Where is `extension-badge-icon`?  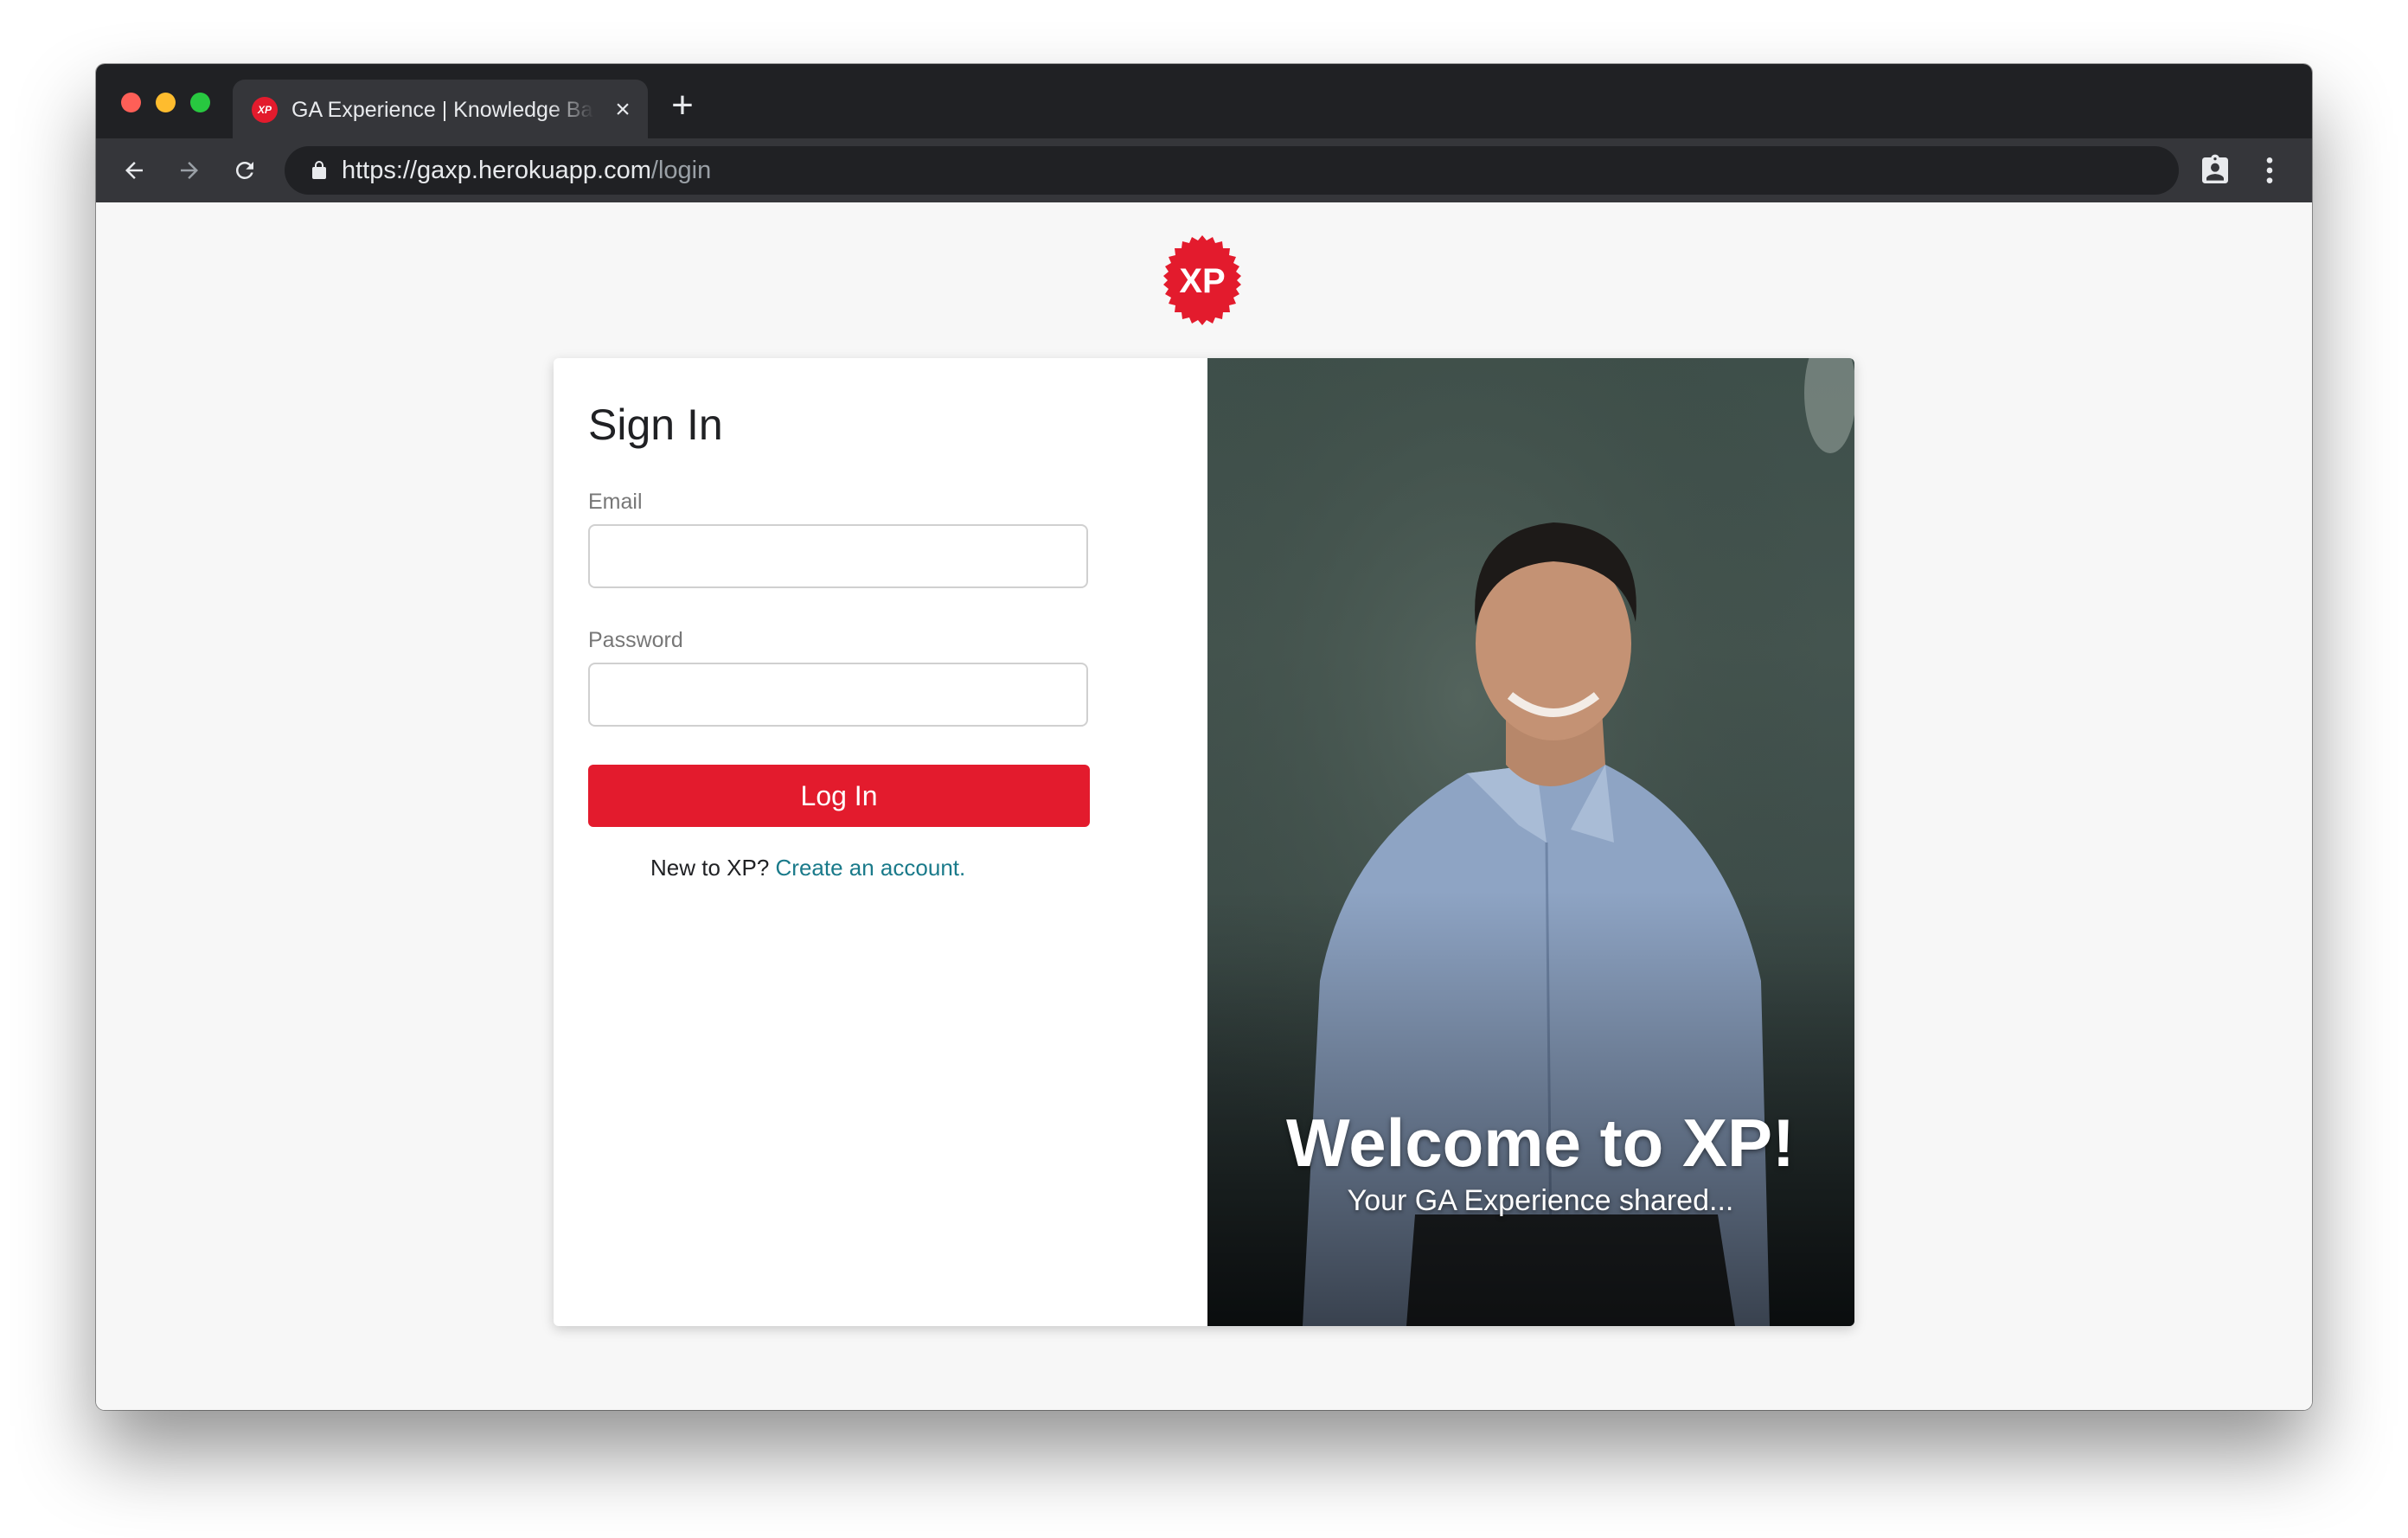
extension-badge-icon is located at coordinates (2215, 170).